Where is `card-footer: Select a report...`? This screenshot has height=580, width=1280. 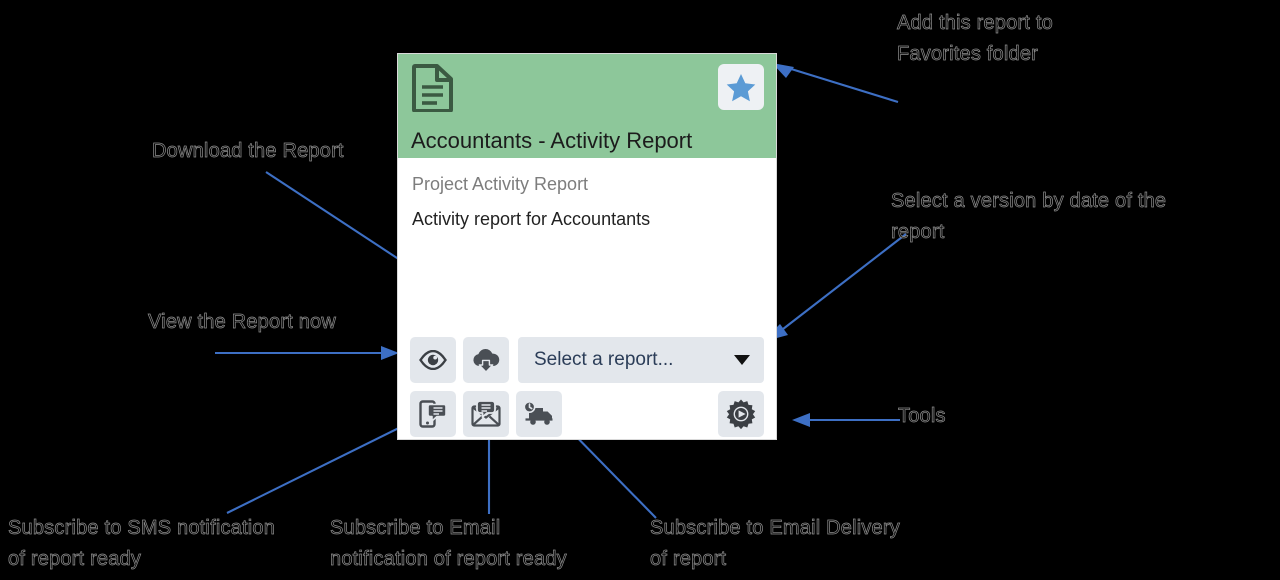
card-footer: Select a report... is located at coordinates (587, 384).